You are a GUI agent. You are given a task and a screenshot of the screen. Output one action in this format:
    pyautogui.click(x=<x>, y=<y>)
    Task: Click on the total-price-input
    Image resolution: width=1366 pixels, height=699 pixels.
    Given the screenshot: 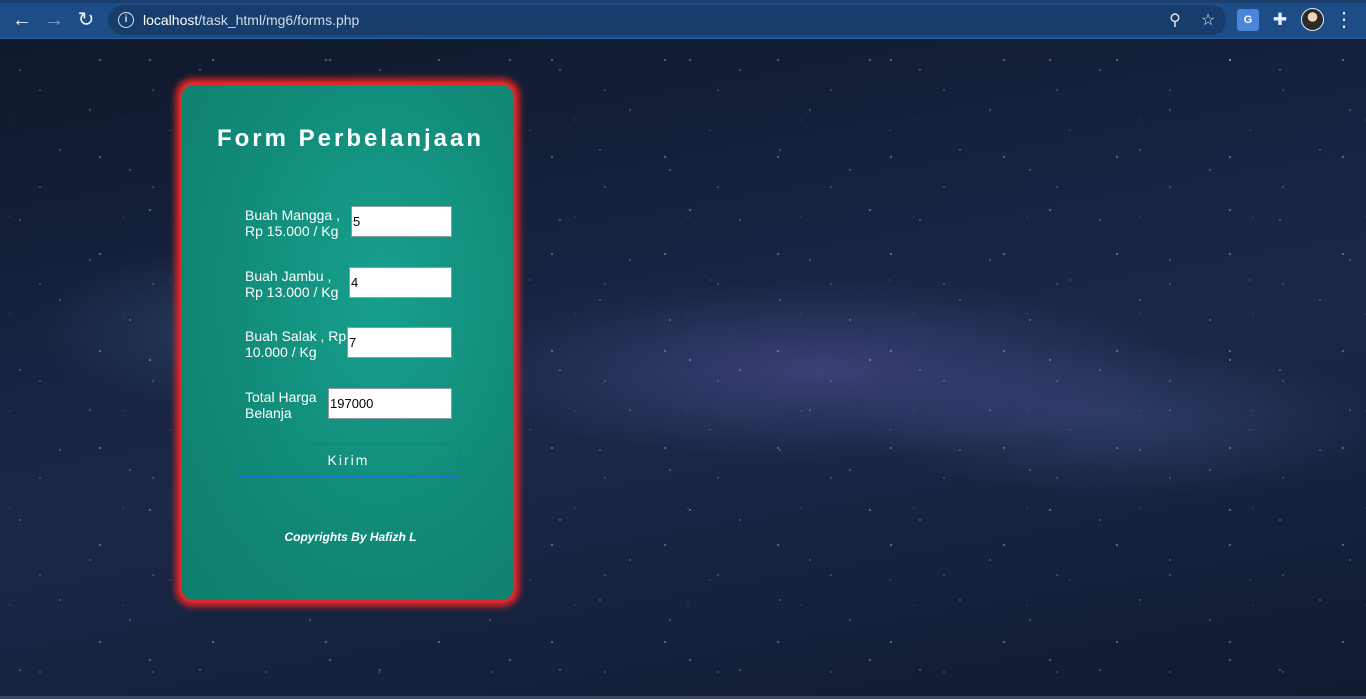 What is the action you would take?
    pyautogui.click(x=390, y=403)
    